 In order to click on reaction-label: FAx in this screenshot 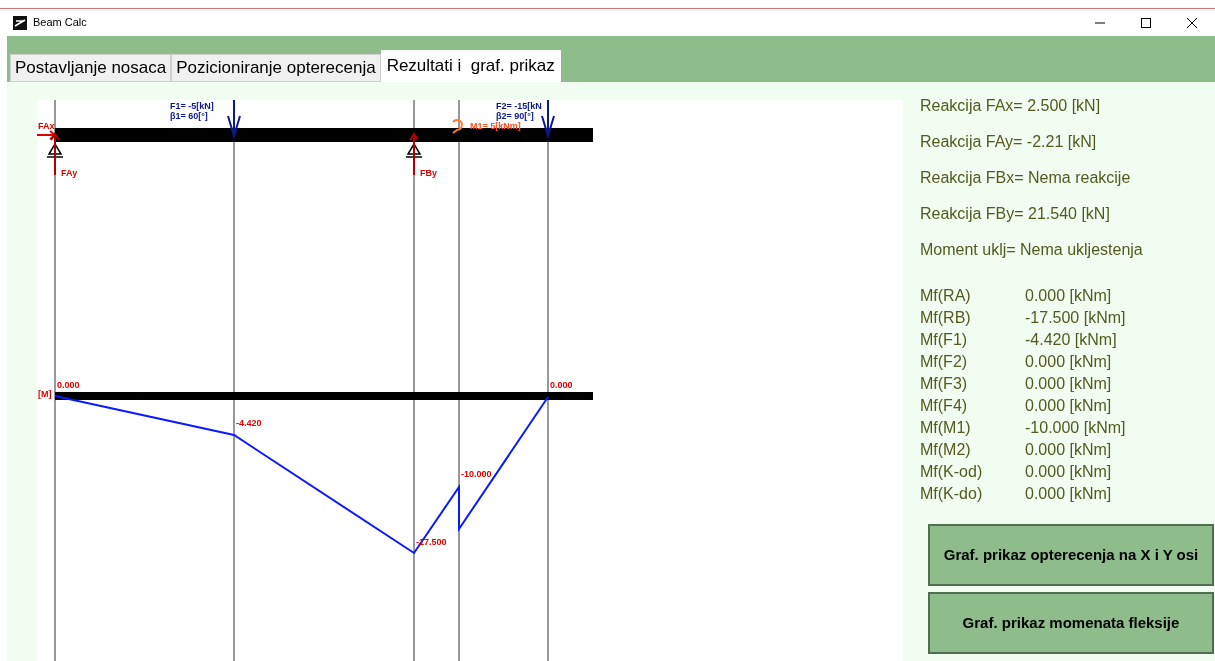, I will do `click(46, 126)`.